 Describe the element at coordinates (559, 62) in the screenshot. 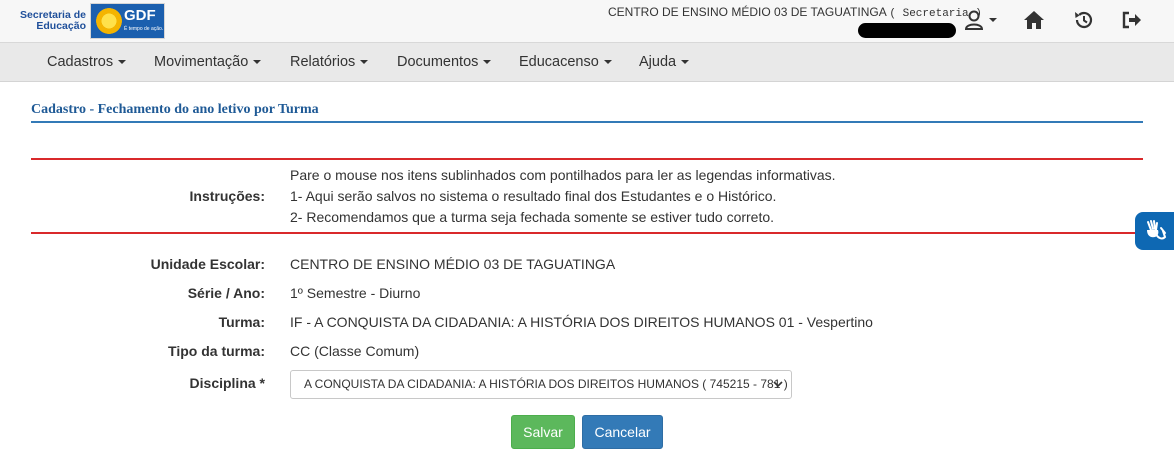

I see `nav-label: Educacenso` at that location.